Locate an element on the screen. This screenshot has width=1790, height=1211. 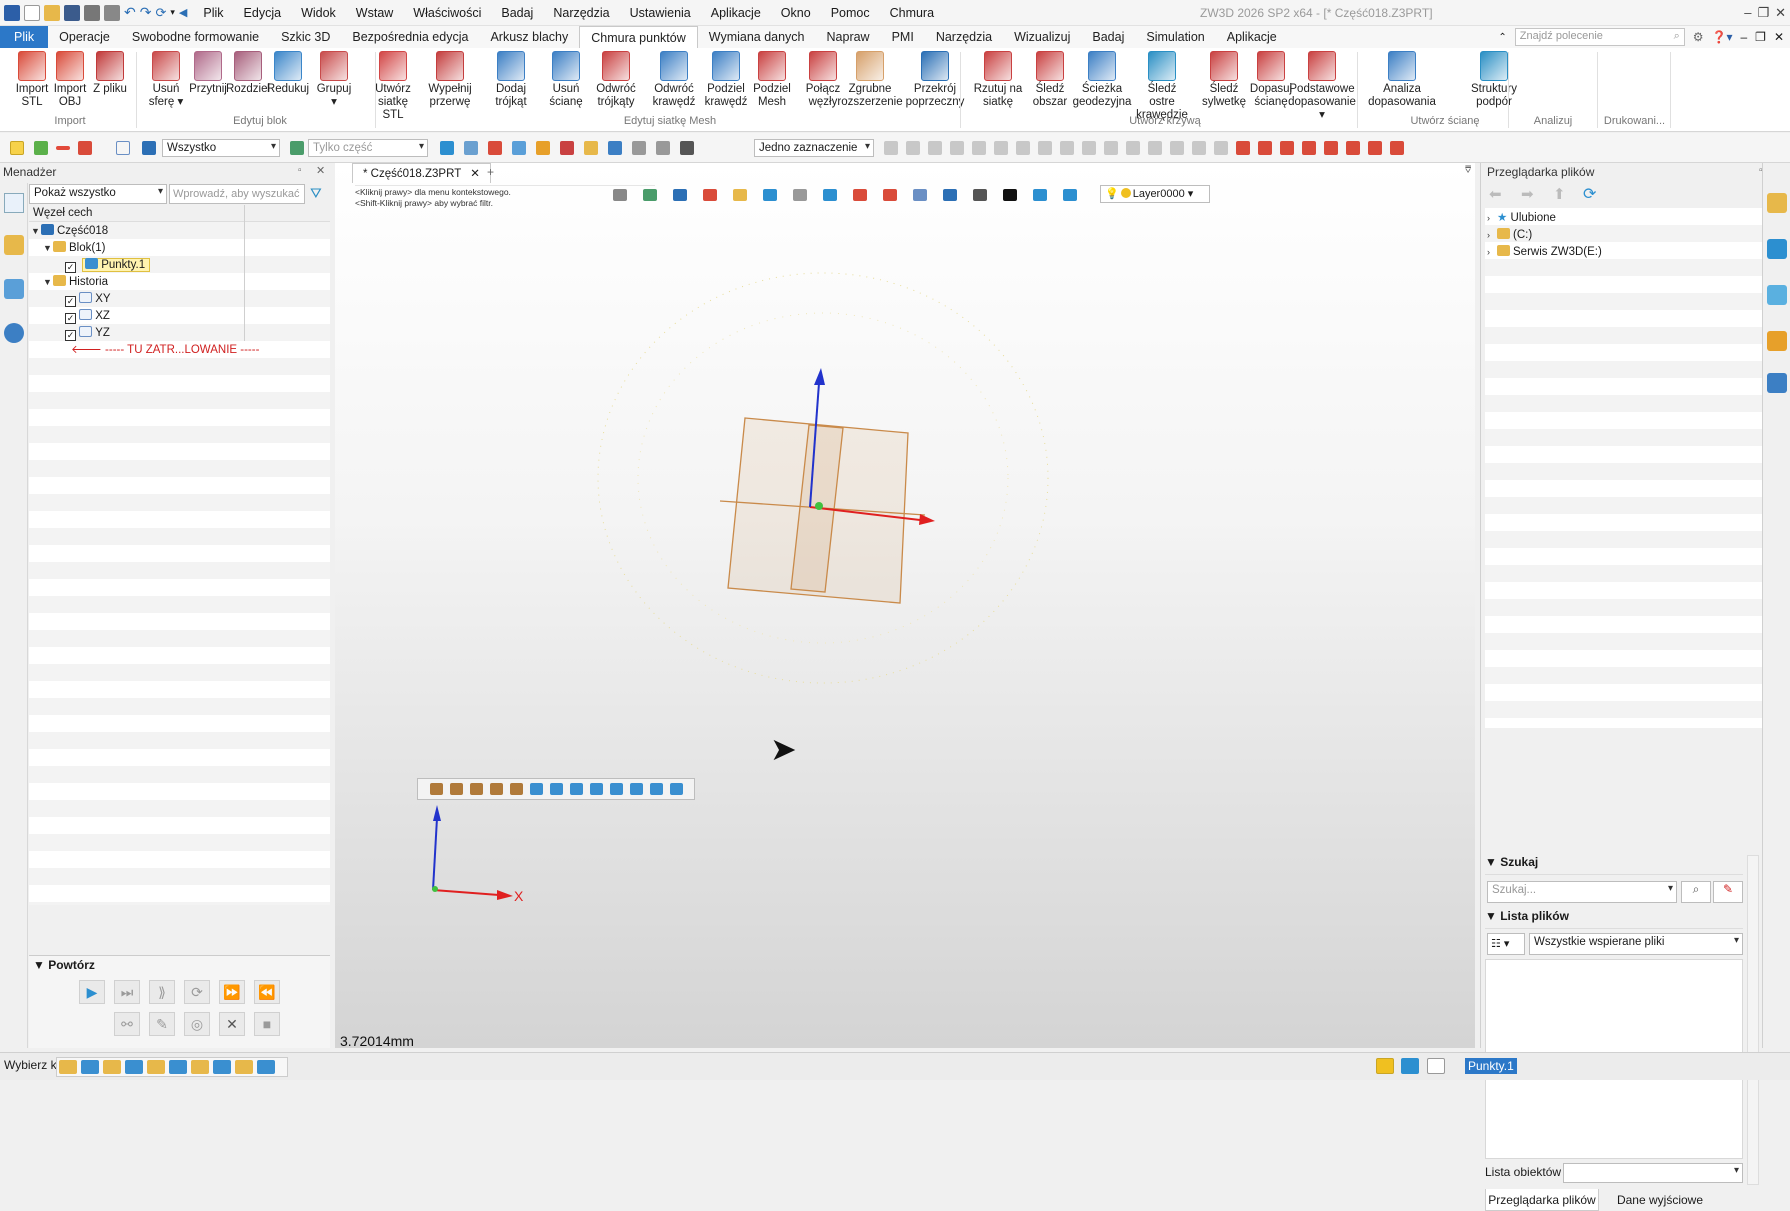
dropdown-arrow-icon: ▾ is located at coordinates (172, 12).